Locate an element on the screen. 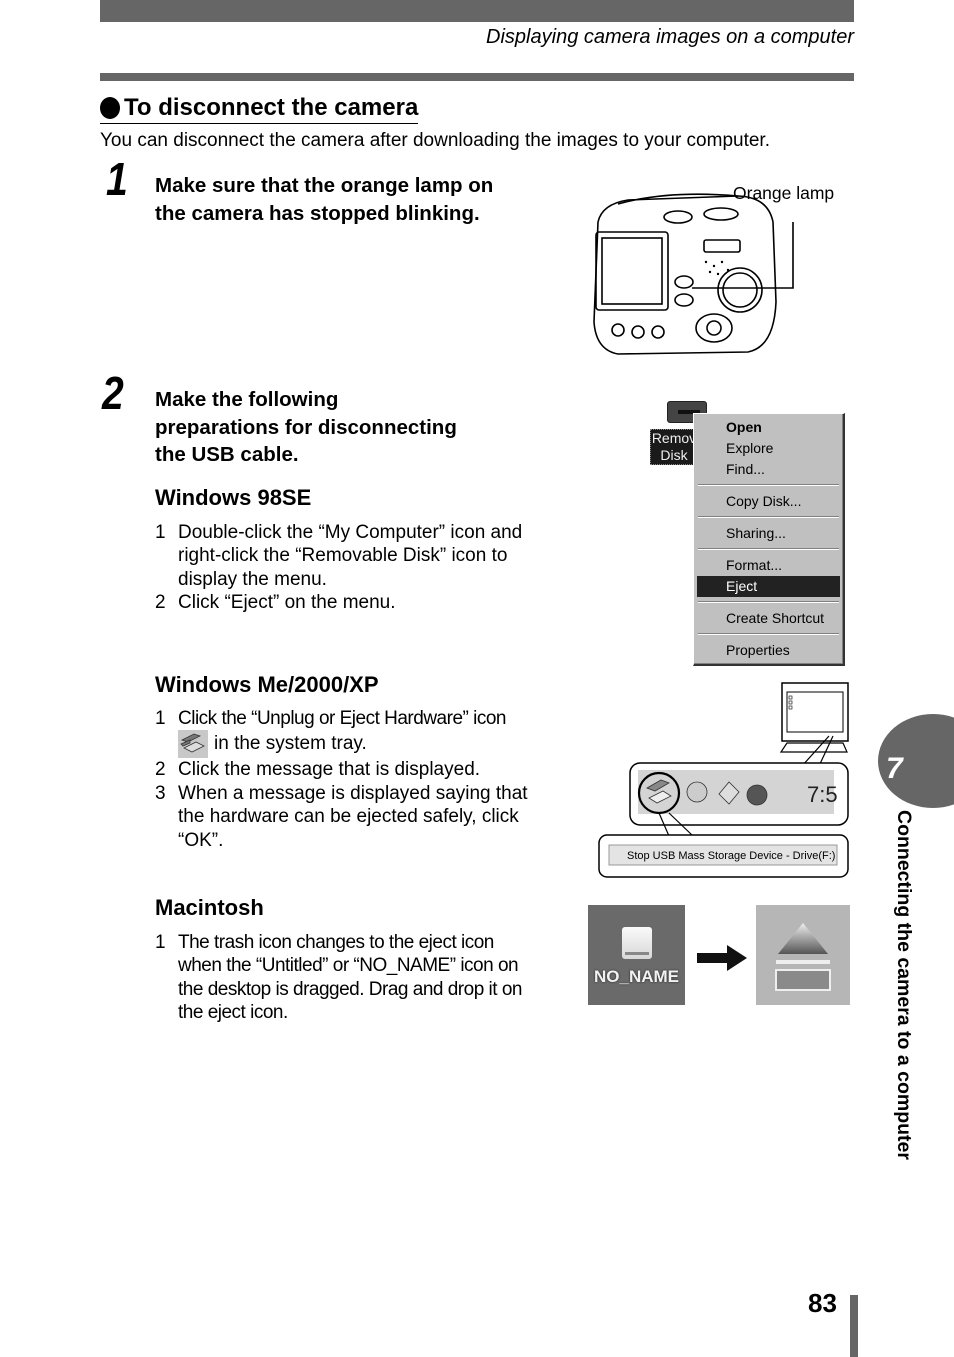 The width and height of the screenshot is (954, 1357). step-2-number: 2 is located at coordinates (113, 393).